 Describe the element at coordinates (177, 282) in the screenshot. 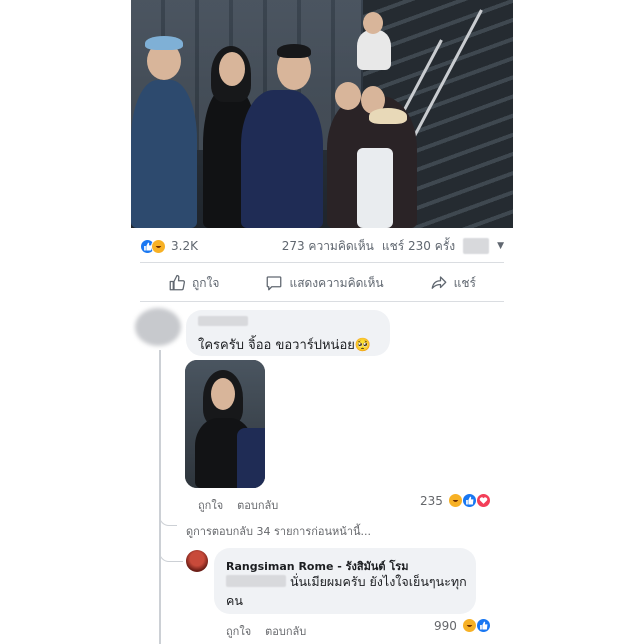

I see `thumbs-up-icon` at that location.